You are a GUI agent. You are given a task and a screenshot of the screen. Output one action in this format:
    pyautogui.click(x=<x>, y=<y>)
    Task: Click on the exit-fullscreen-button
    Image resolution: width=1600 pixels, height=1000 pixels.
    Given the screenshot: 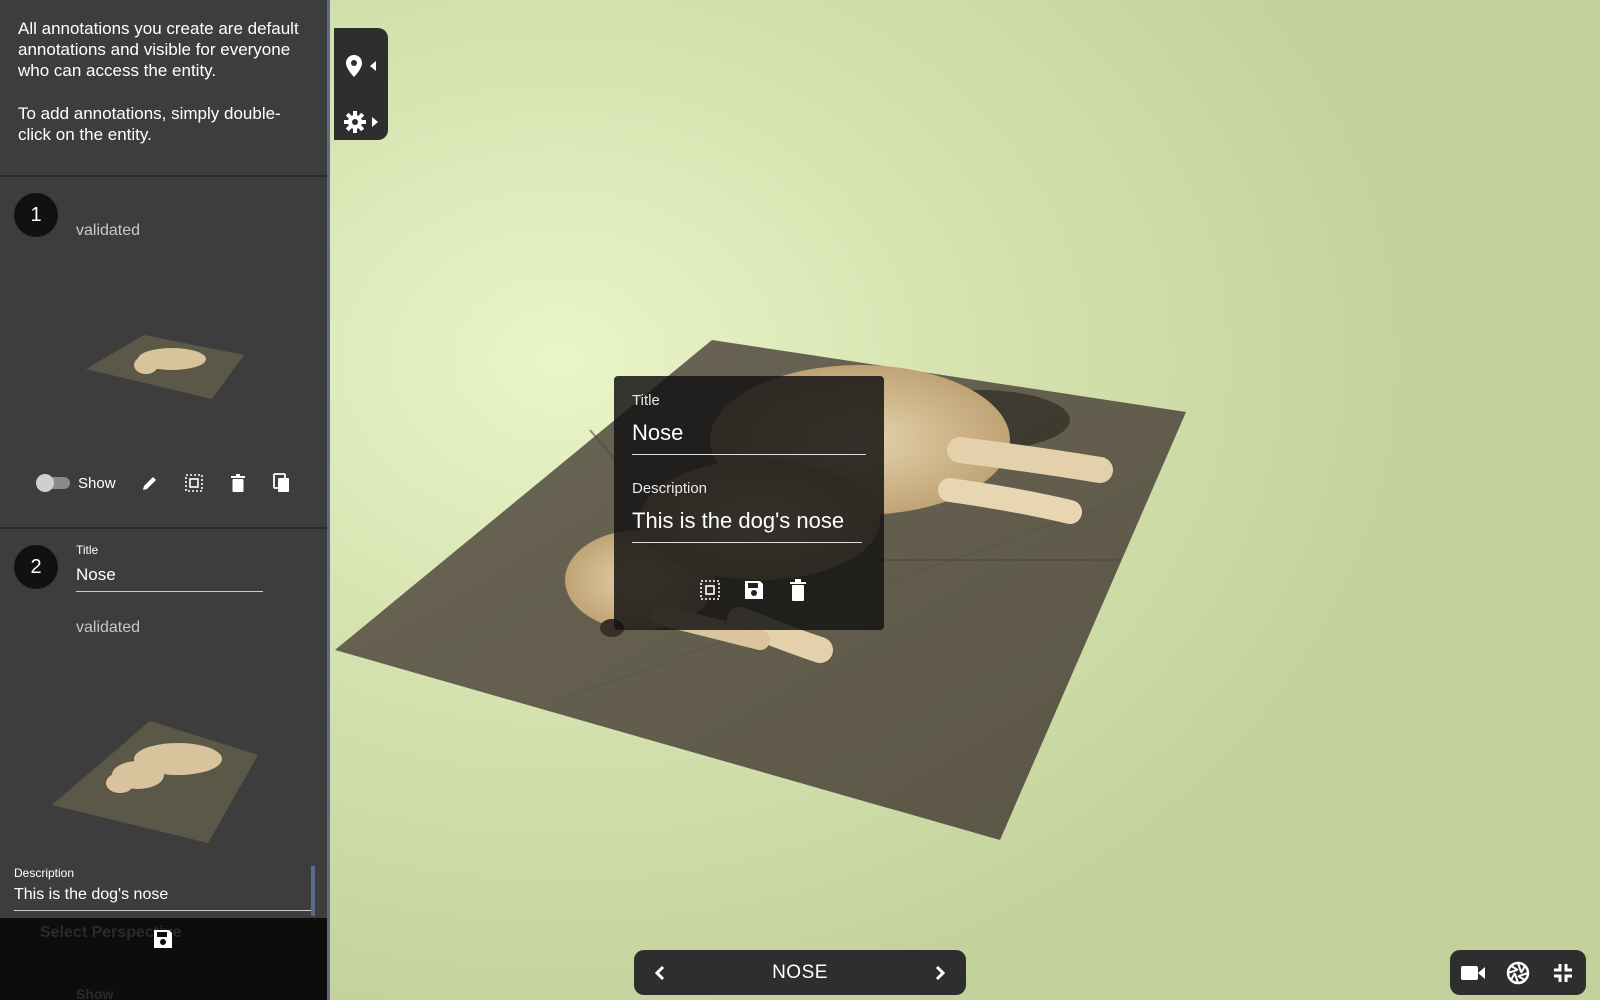 What is the action you would take?
    pyautogui.click(x=1563, y=973)
    